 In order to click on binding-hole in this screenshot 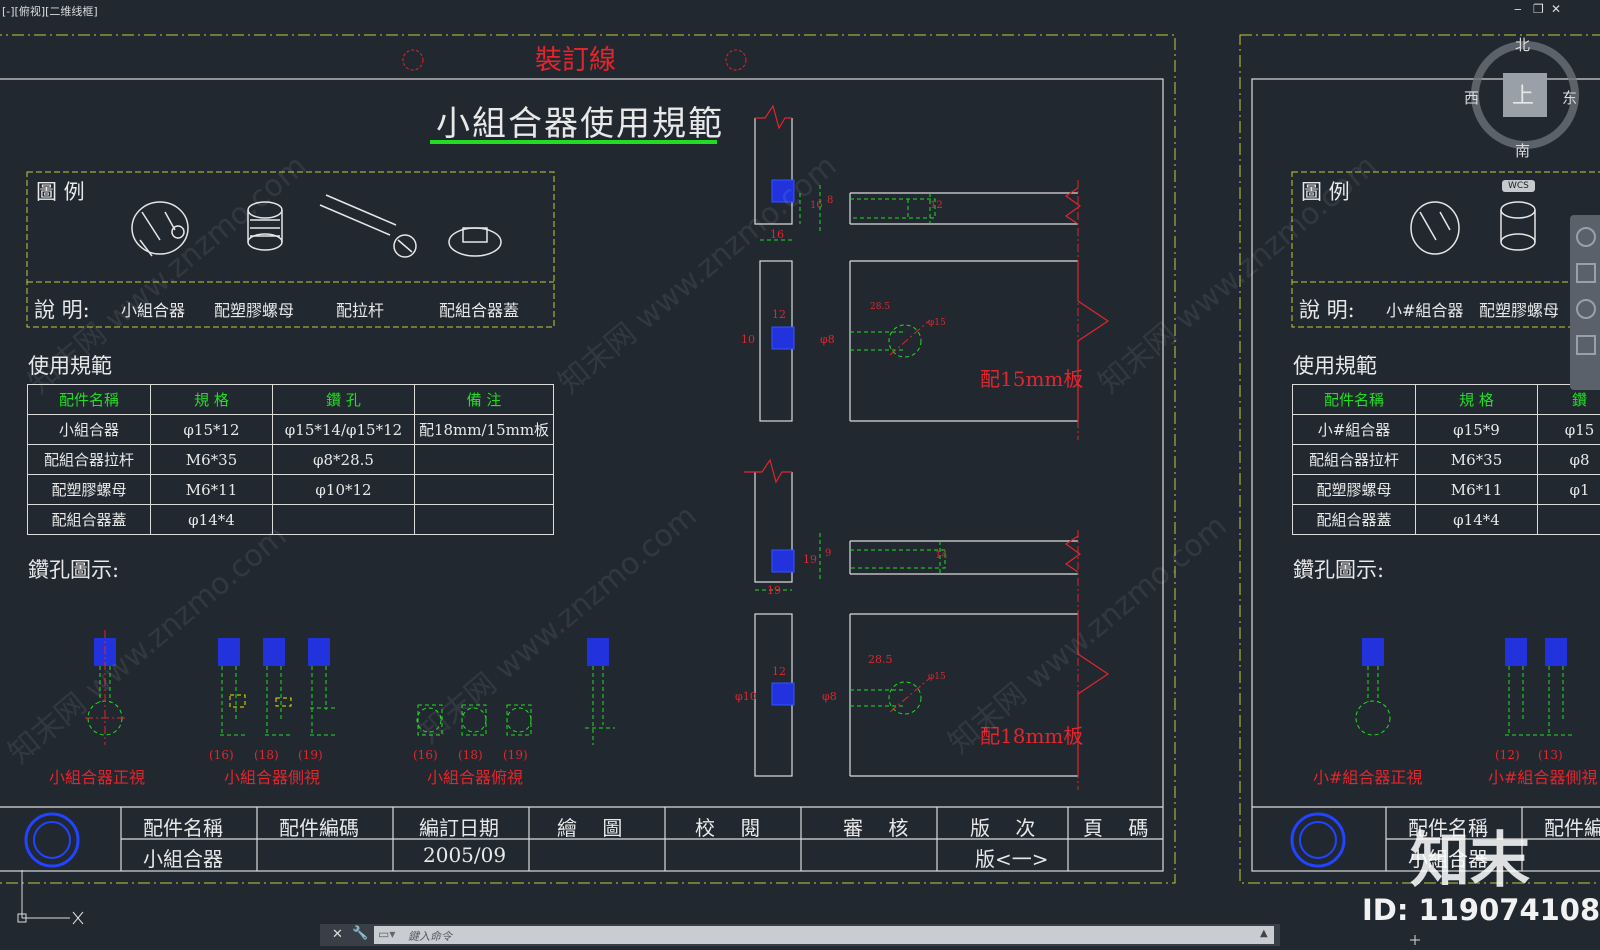, I will do `click(736, 60)`.